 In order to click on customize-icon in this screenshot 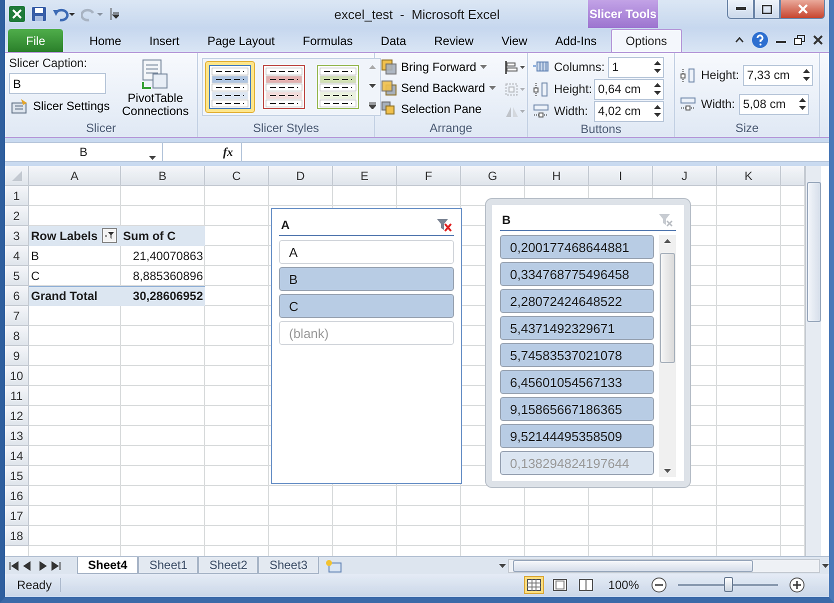, I will do `click(114, 14)`.